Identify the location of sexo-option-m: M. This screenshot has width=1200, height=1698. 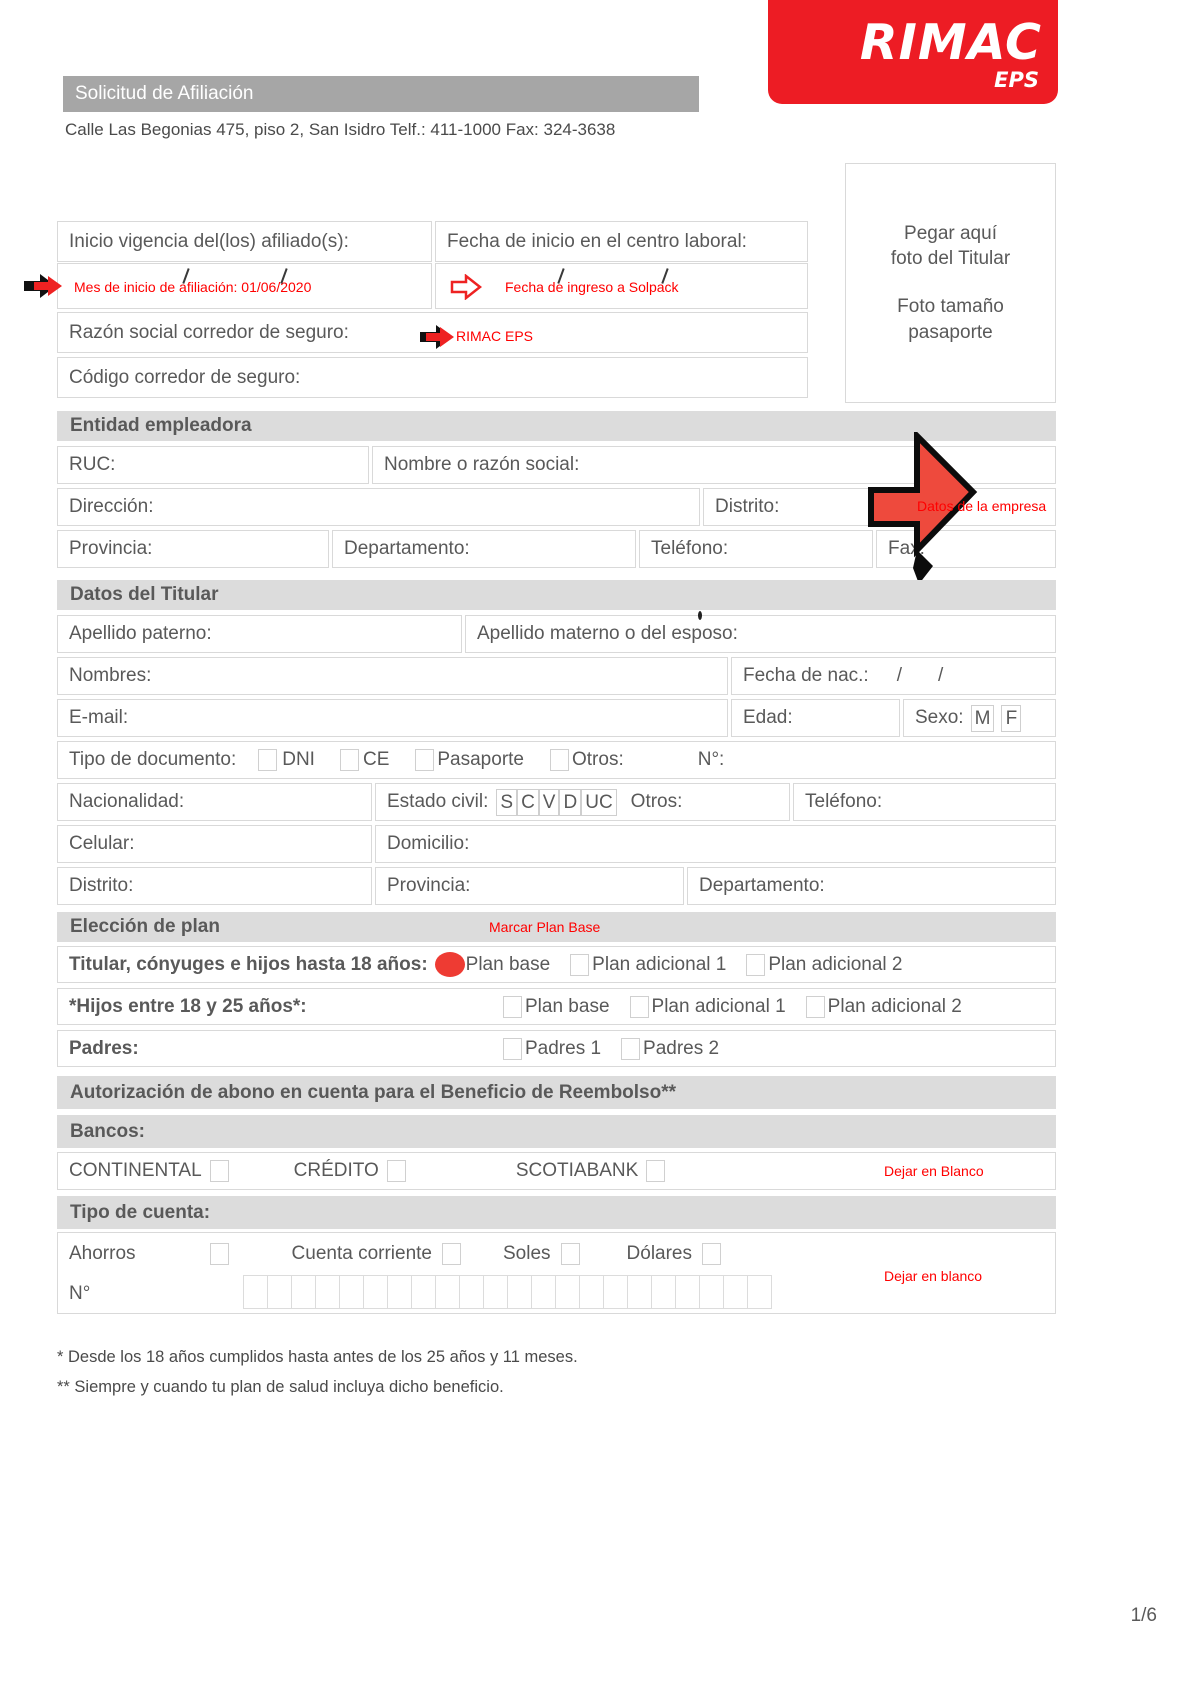
(982, 718).